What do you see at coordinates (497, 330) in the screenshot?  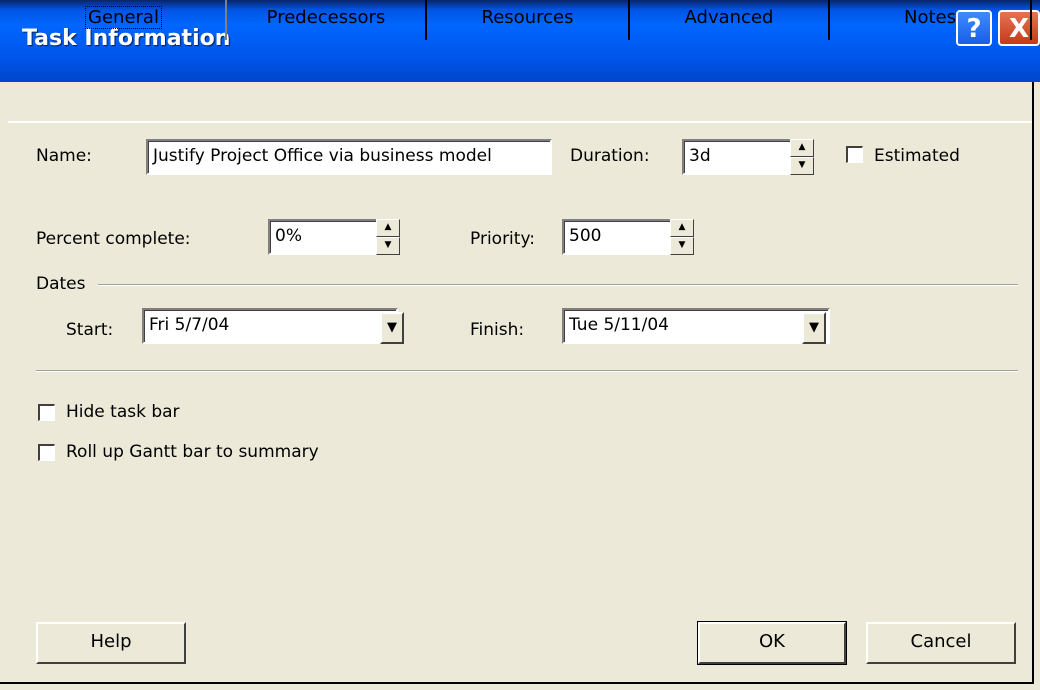 I see `finish-label: Finish:` at bounding box center [497, 330].